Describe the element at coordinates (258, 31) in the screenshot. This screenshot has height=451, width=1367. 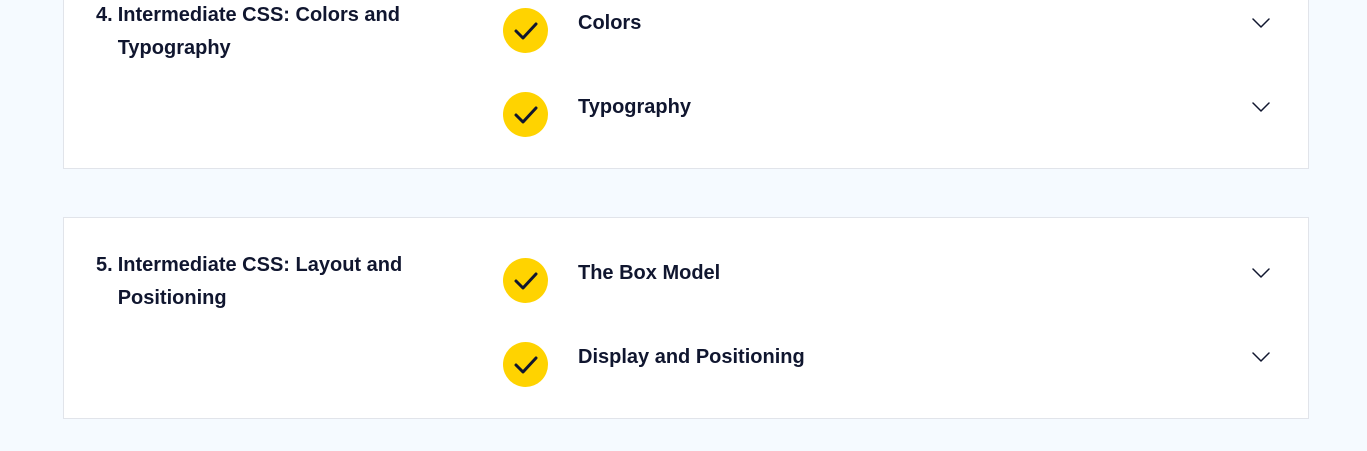
I see `module-title-text: Intermediate CSS: Colors and Typography` at that location.